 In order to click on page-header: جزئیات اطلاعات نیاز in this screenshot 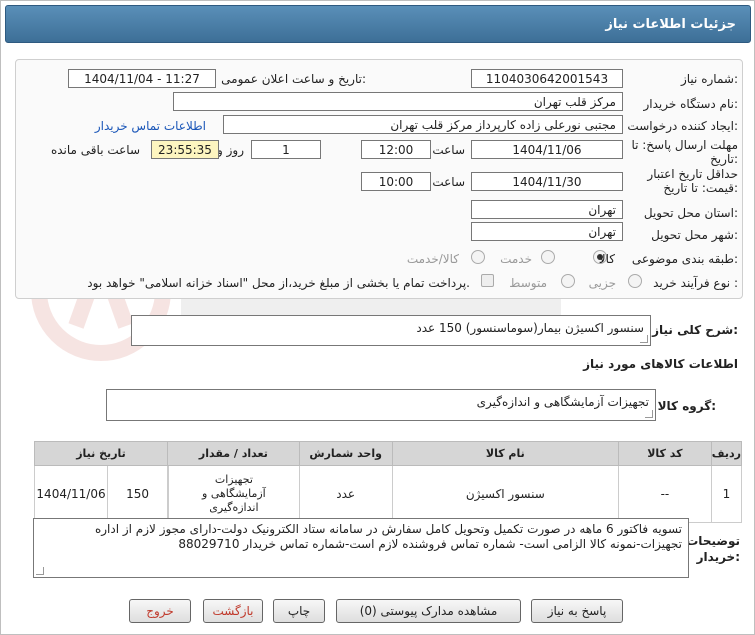, I will do `click(378, 24)`.